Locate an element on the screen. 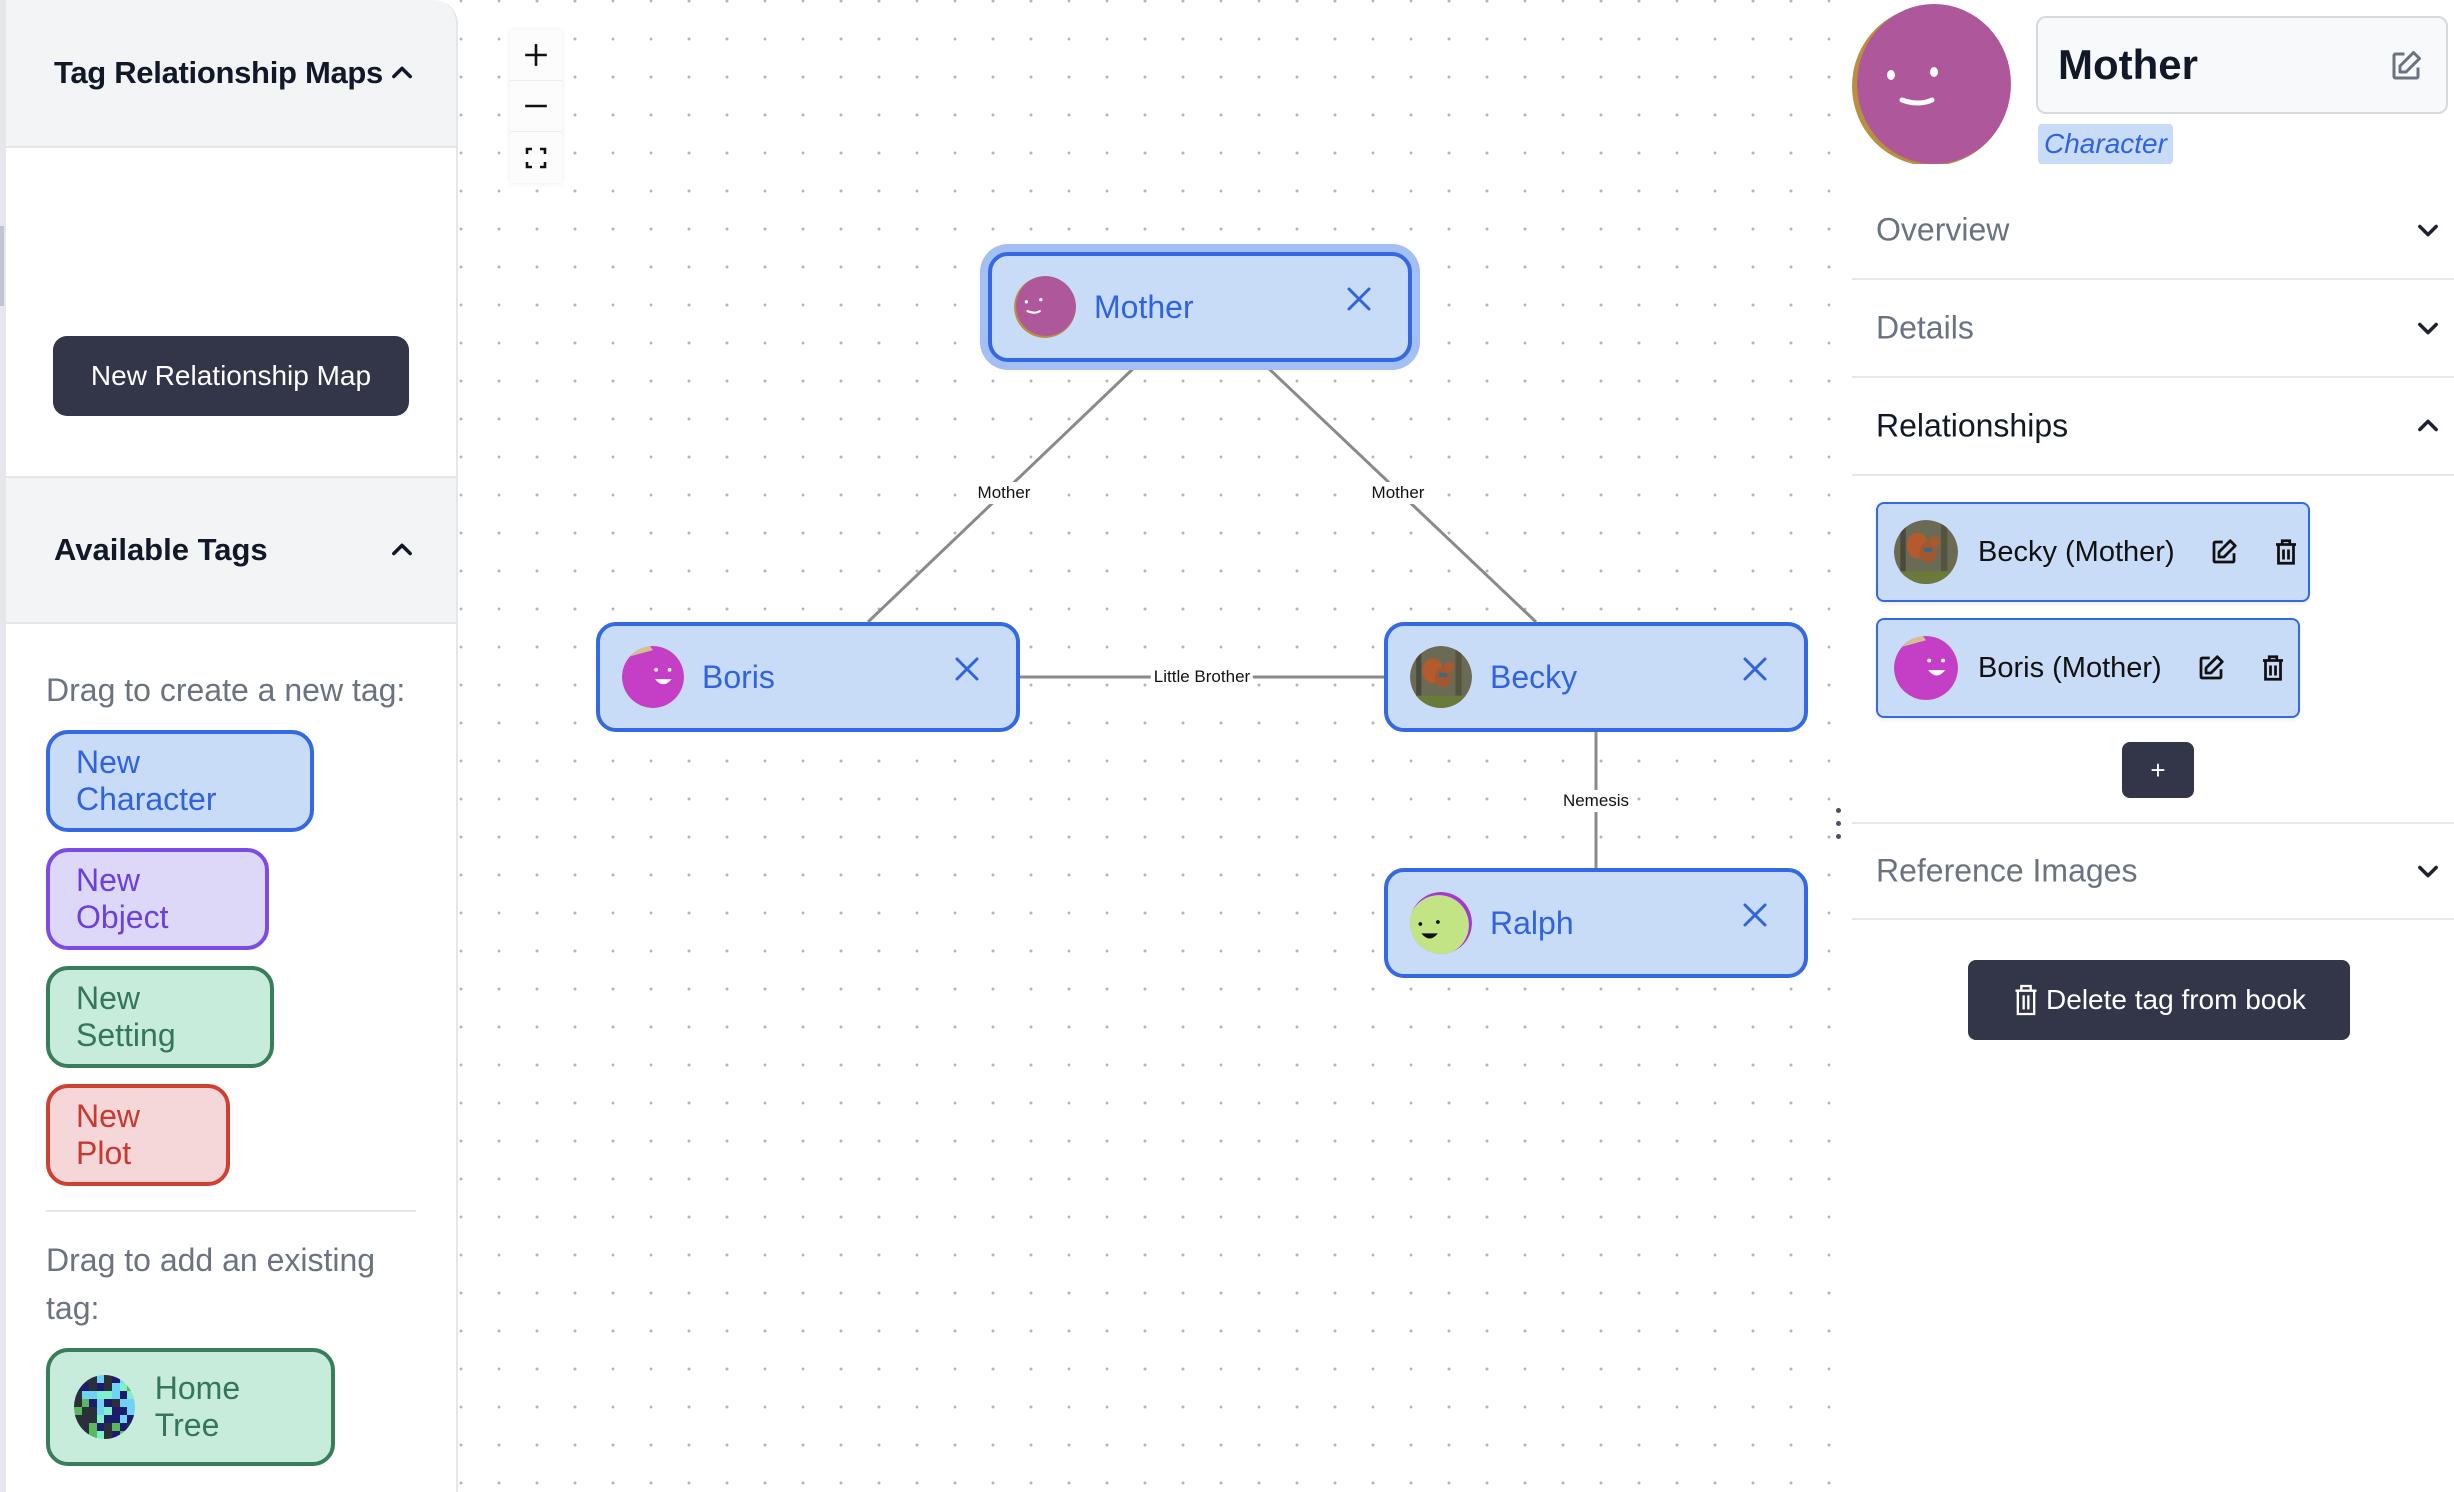 Image resolution: width=2454 pixels, height=1492 pixels. new-plot-chip: New Plot is located at coordinates (138, 1135).